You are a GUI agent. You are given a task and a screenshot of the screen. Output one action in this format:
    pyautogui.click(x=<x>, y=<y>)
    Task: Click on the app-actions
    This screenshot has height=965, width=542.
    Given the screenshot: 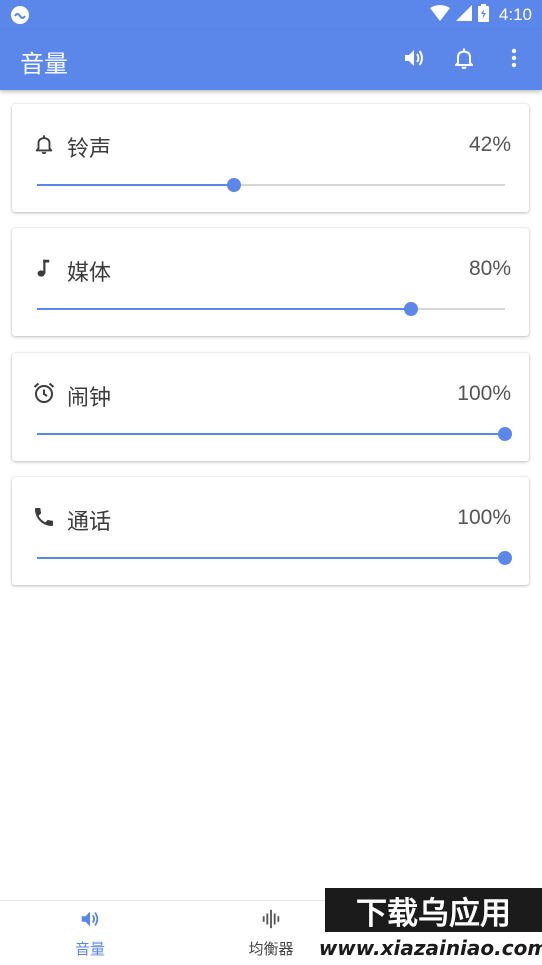 What is the action you would take?
    pyautogui.click(x=453, y=60)
    